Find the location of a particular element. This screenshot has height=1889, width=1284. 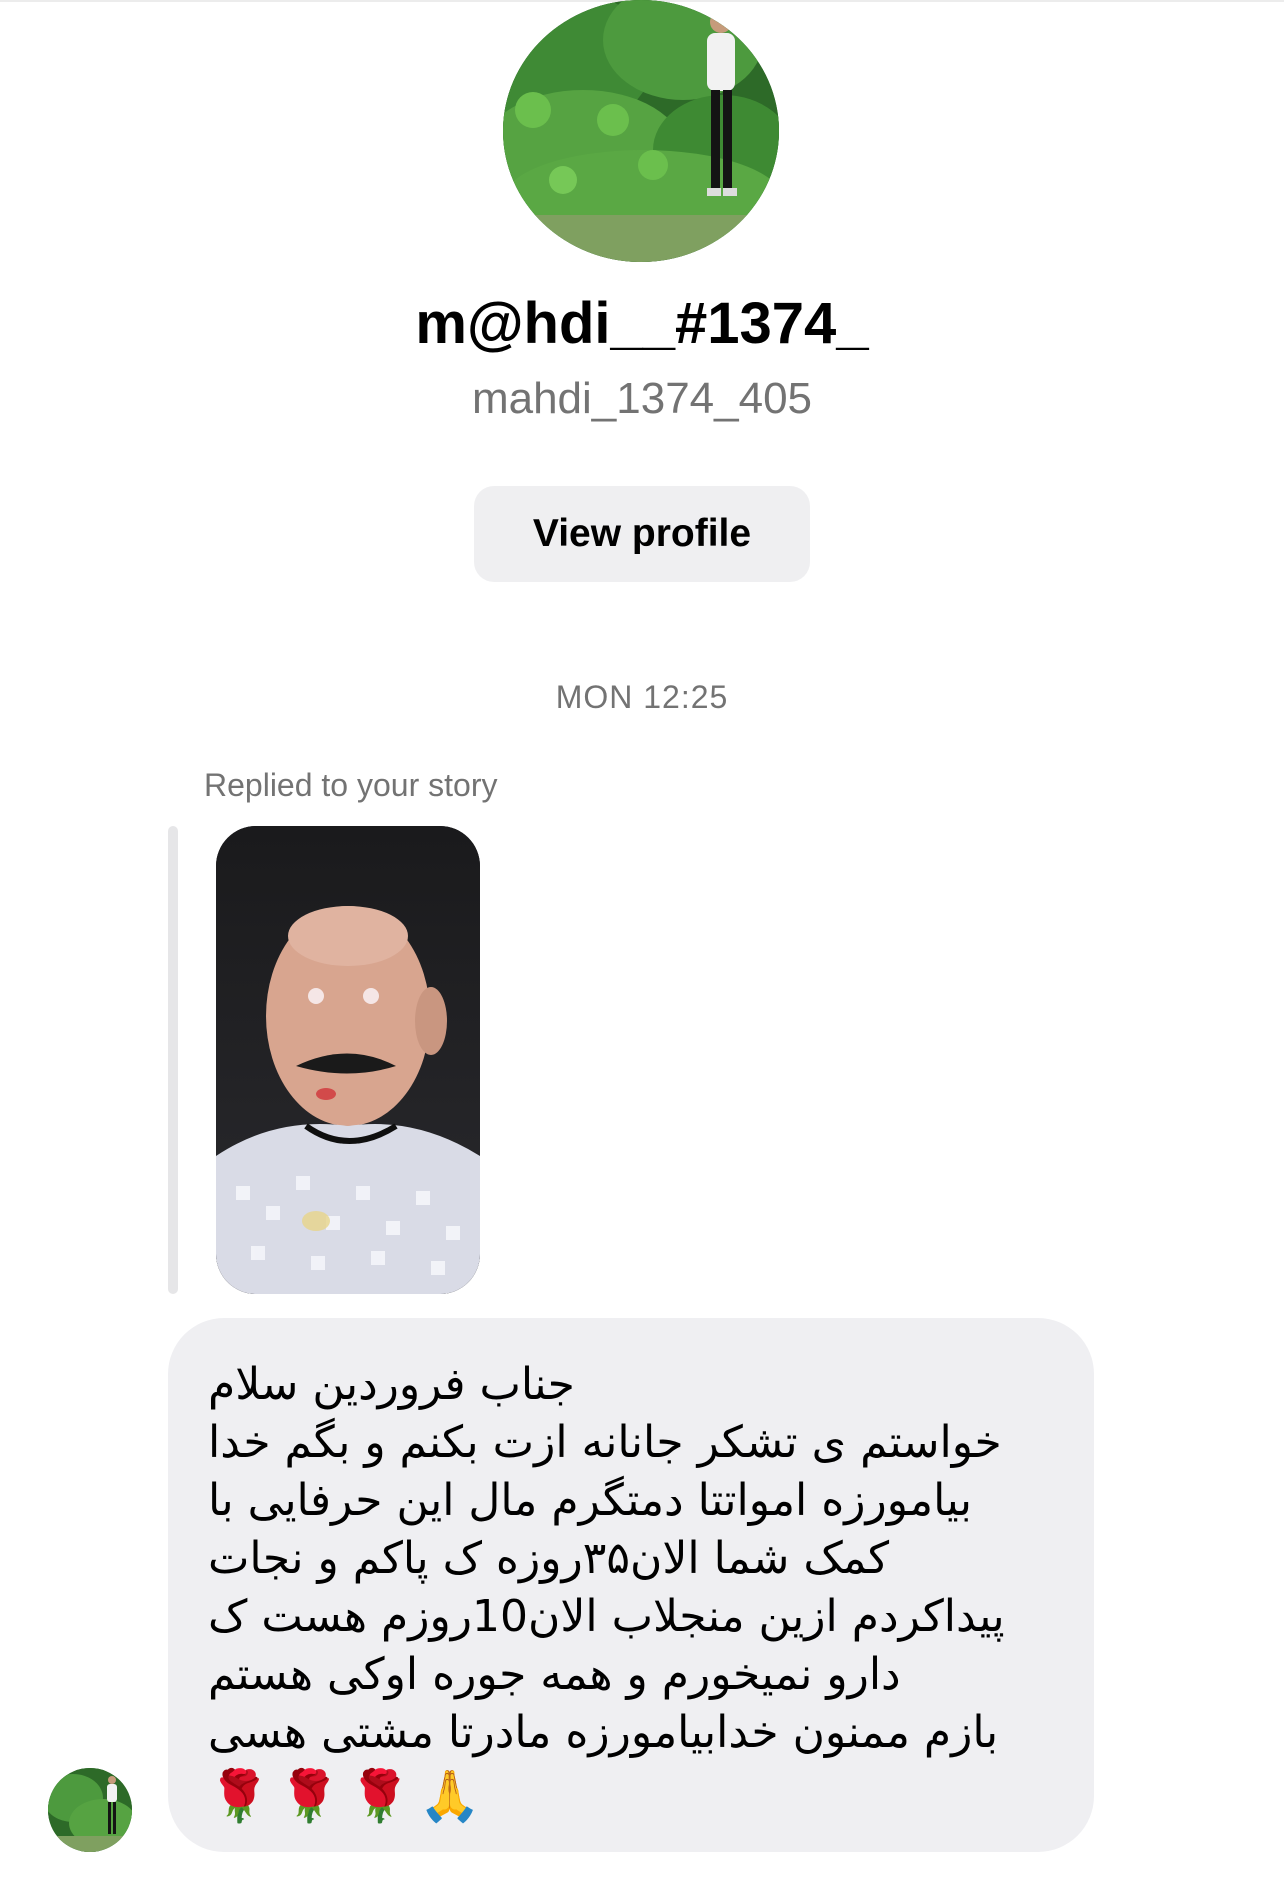

message-timestamp: MON 12:25 is located at coordinates (642, 697).